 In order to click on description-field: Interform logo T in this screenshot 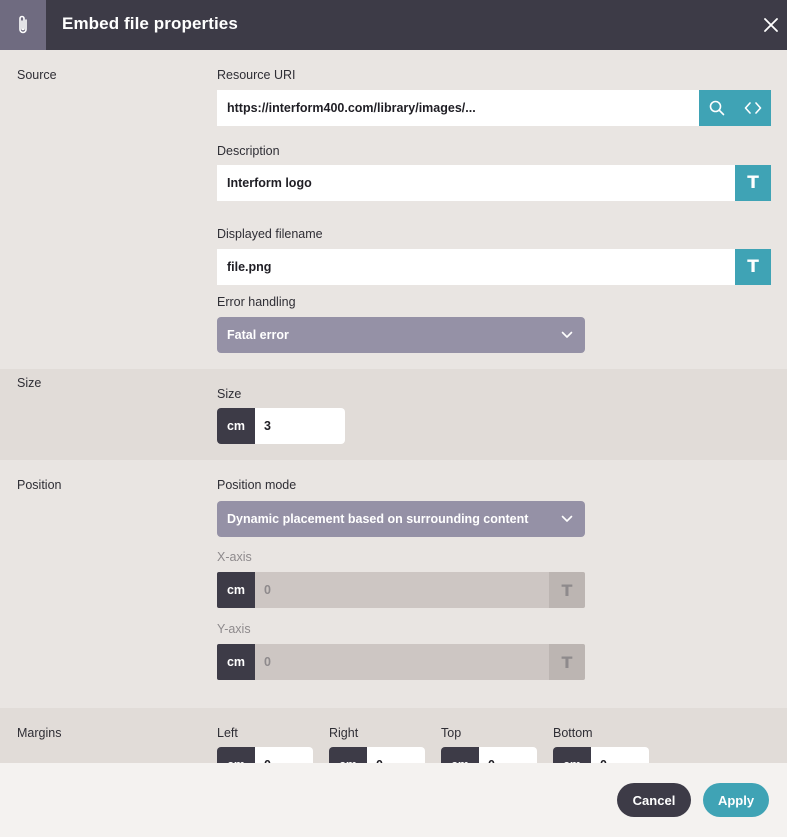, I will do `click(494, 183)`.